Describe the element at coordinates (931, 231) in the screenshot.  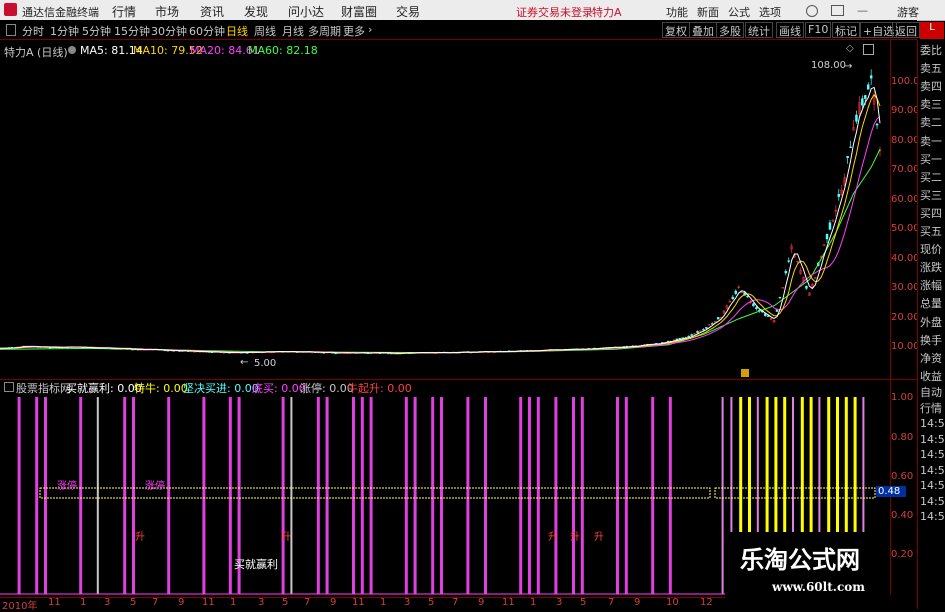
I see `quote-field-label: 买五` at that location.